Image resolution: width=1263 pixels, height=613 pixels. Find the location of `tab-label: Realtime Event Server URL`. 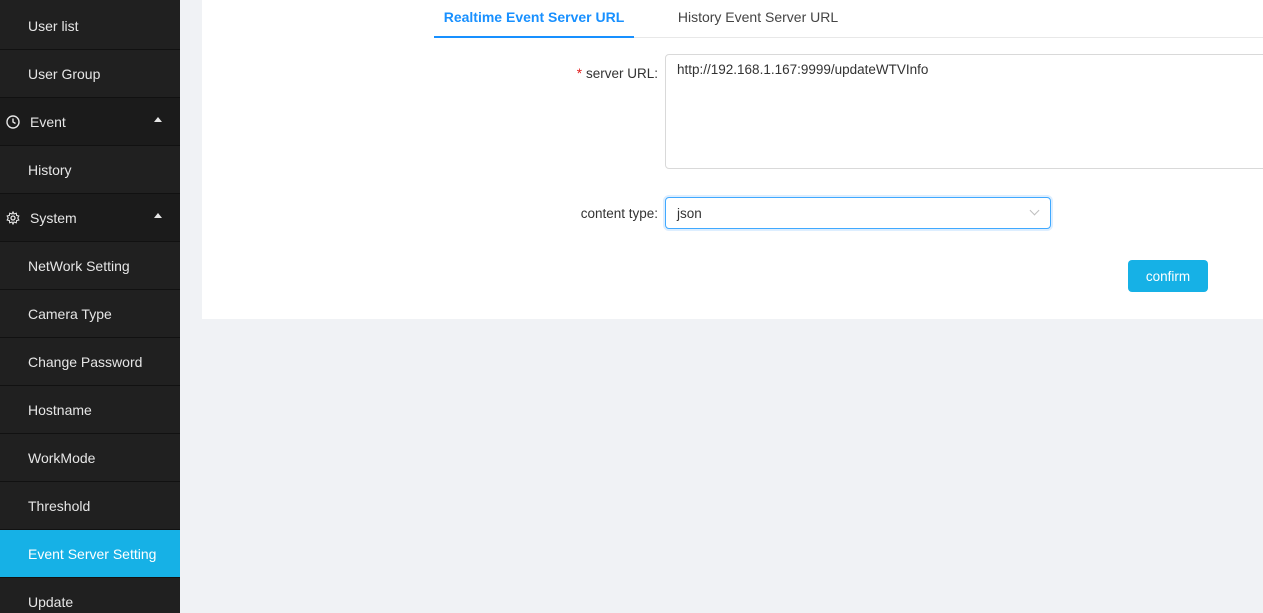

tab-label: Realtime Event Server URL is located at coordinates (534, 17).